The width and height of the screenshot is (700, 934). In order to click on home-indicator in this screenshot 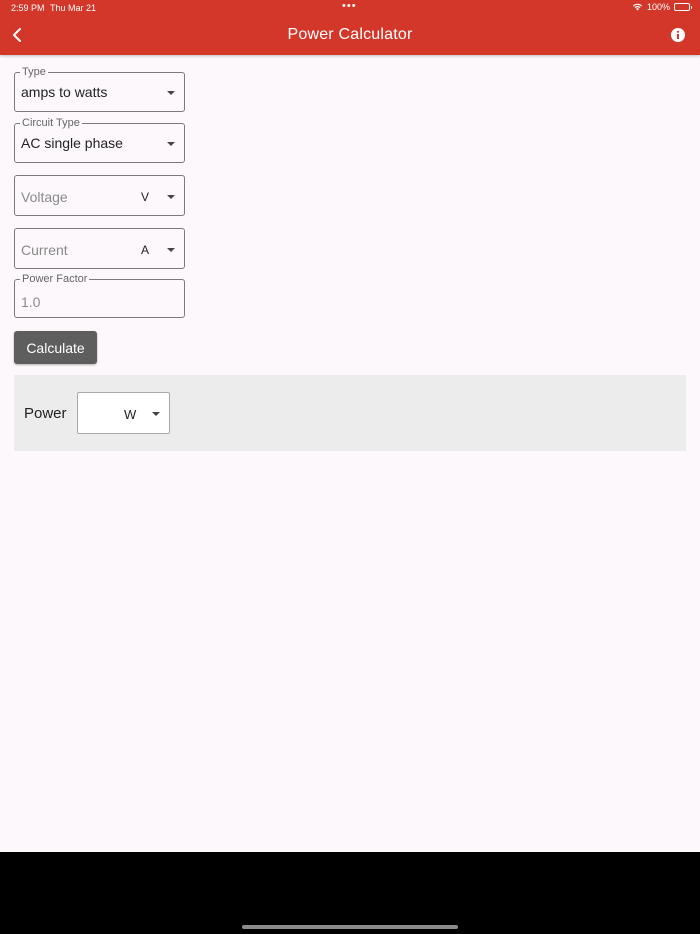, I will do `click(350, 927)`.